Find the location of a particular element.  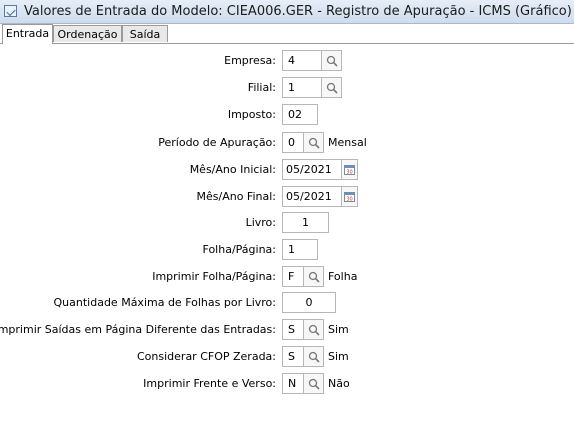

tab-saida: Saída is located at coordinates (145, 33).